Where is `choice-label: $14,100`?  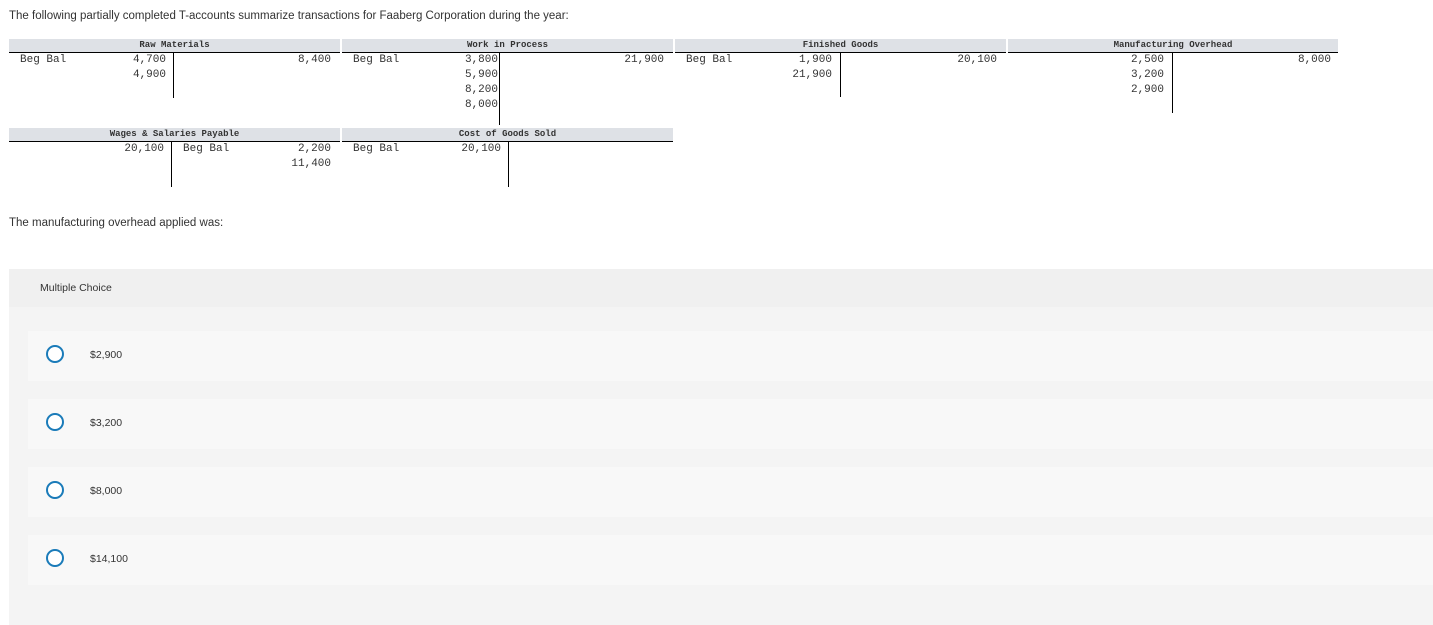
choice-label: $14,100 is located at coordinates (109, 559).